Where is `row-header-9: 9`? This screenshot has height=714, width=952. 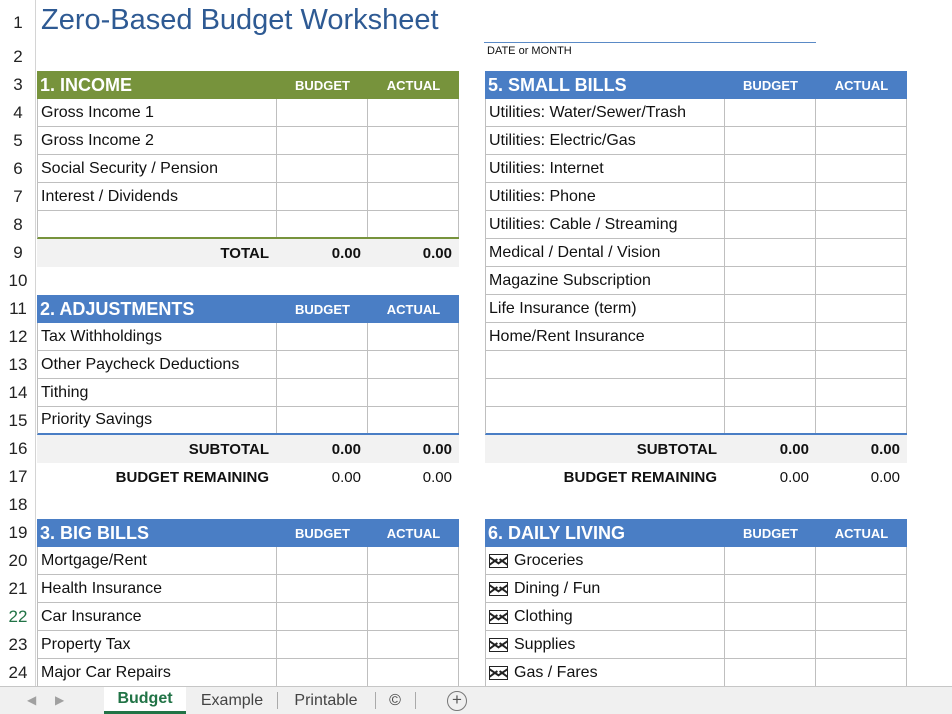
row-header-9: 9 is located at coordinates (18, 253).